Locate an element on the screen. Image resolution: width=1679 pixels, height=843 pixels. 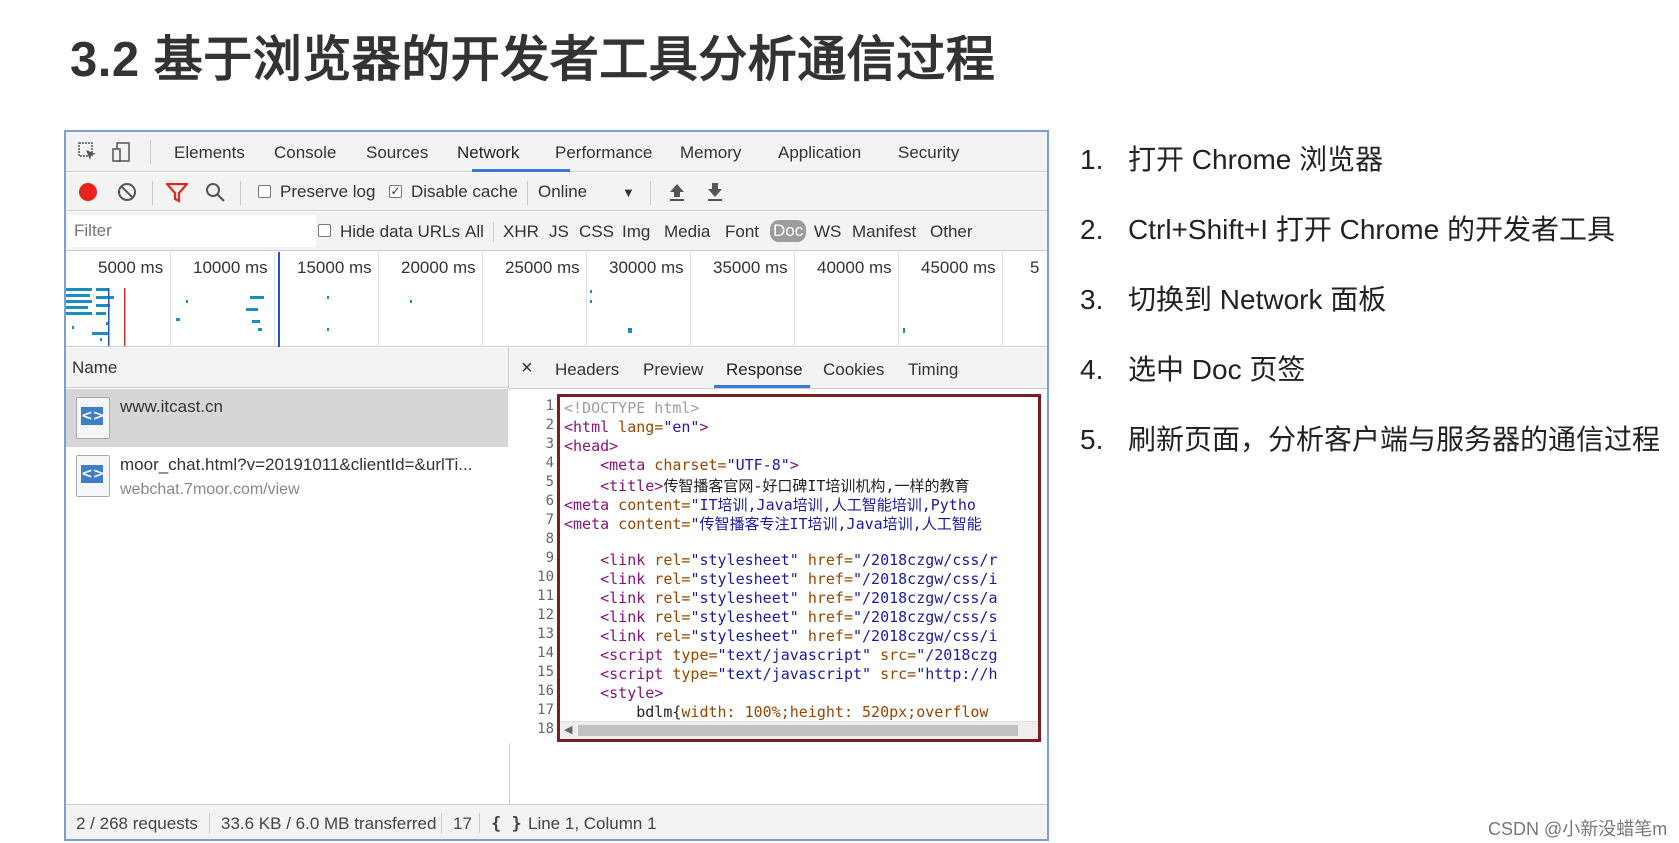
type-filter-all: All is located at coordinates (474, 232).